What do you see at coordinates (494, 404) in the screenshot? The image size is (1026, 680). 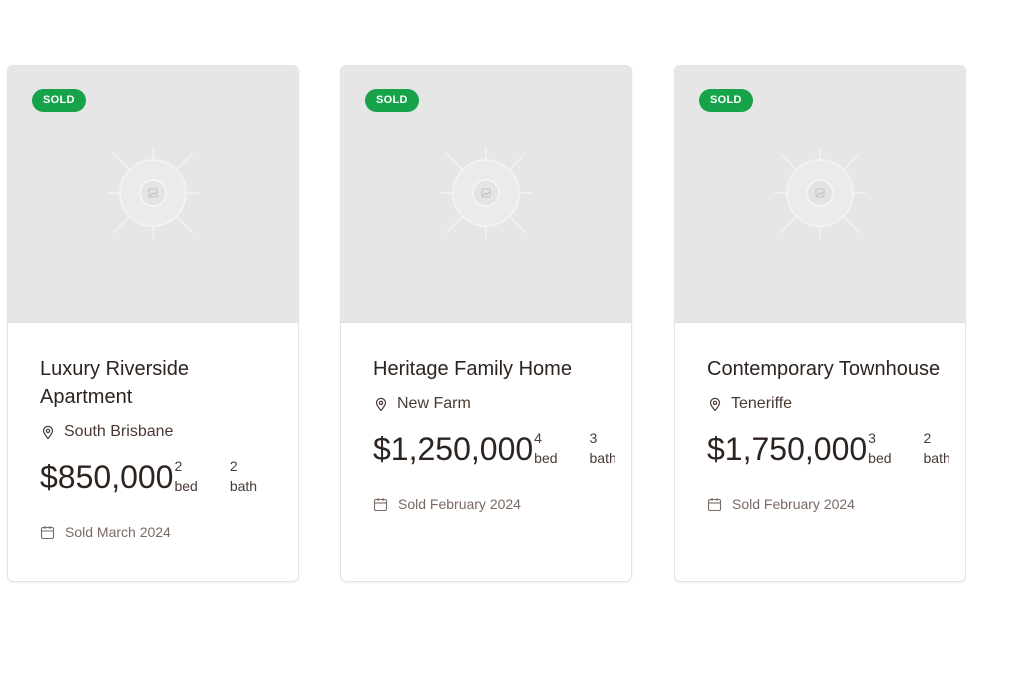 I see `listing-location: New Farm` at bounding box center [494, 404].